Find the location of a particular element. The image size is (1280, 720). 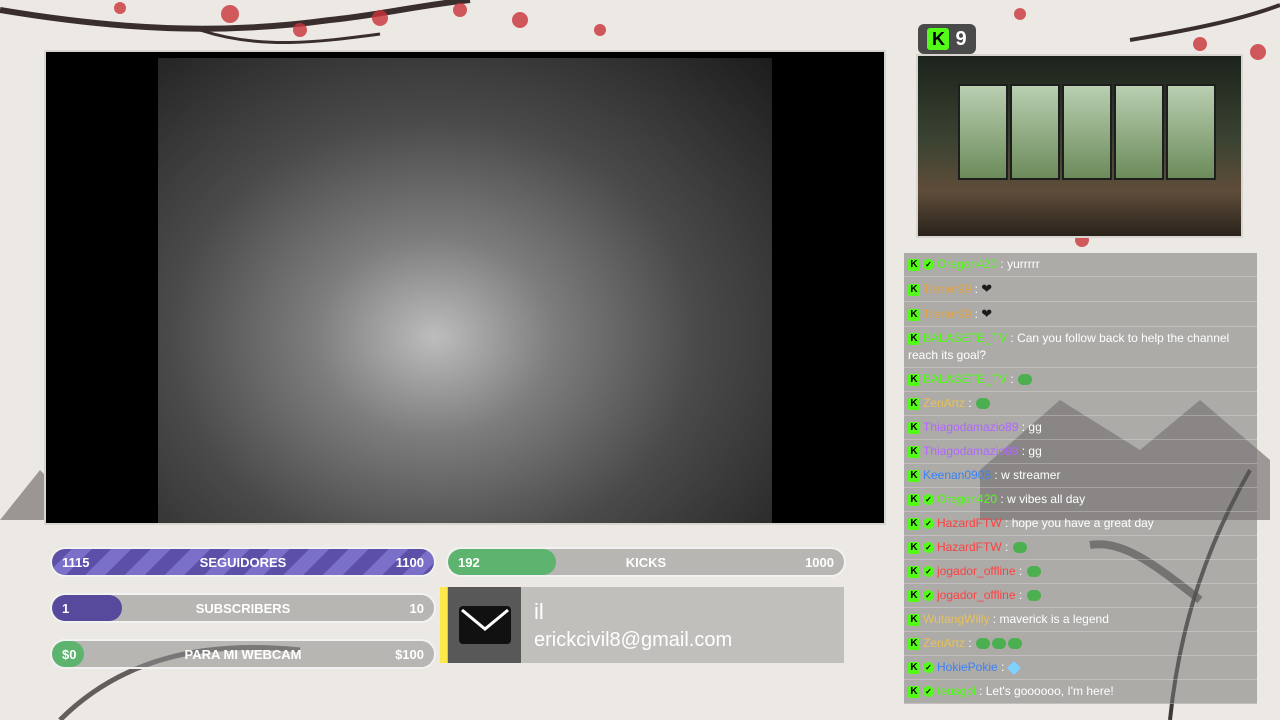

chat-username: Keenan0908 is located at coordinates (957, 475).